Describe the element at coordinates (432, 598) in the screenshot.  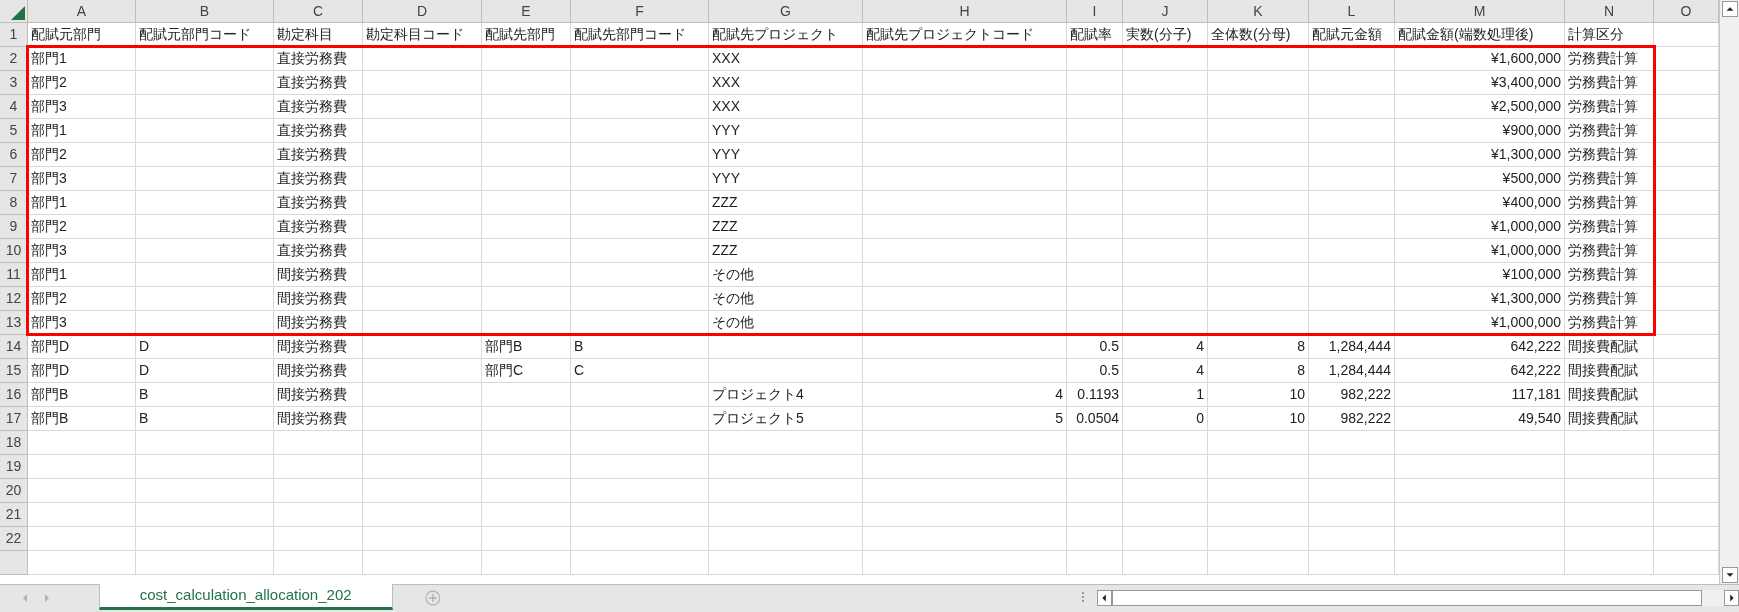
I see `add-sheet-icon` at that location.